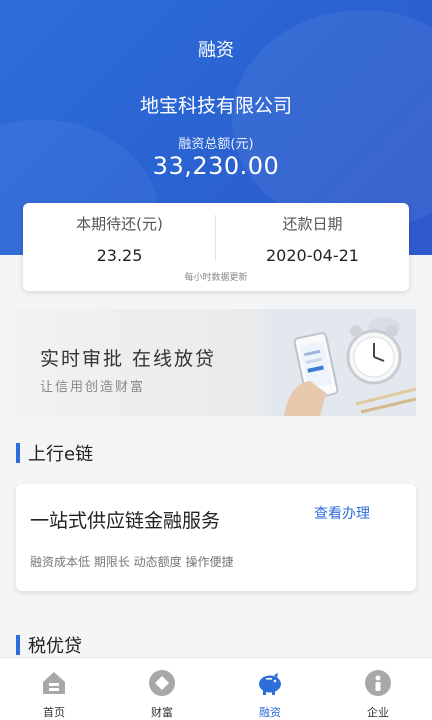 This screenshot has width=432, height=720. I want to click on total-financing-label: 融资总额(元), so click(216, 144).